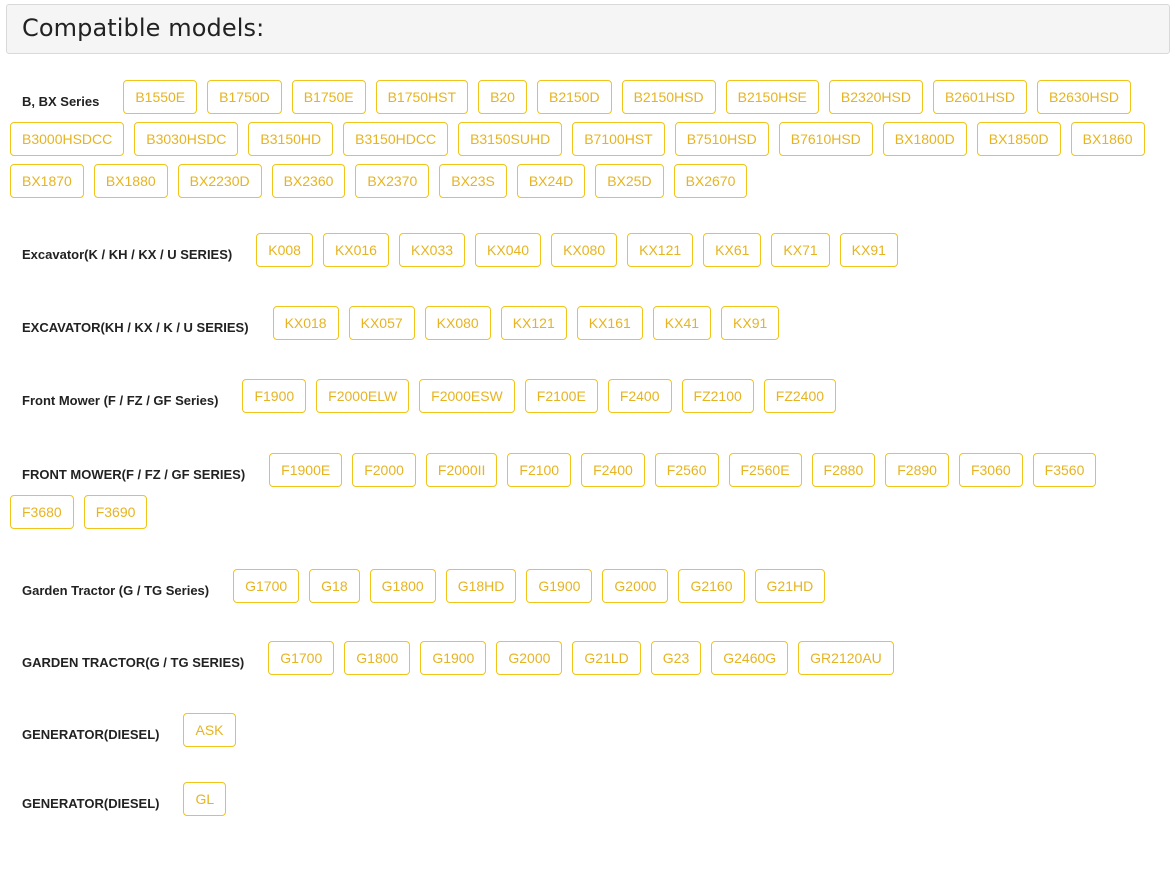 The image size is (1175, 881). Describe the element at coordinates (205, 799) in the screenshot. I see `model-chip: GL` at that location.